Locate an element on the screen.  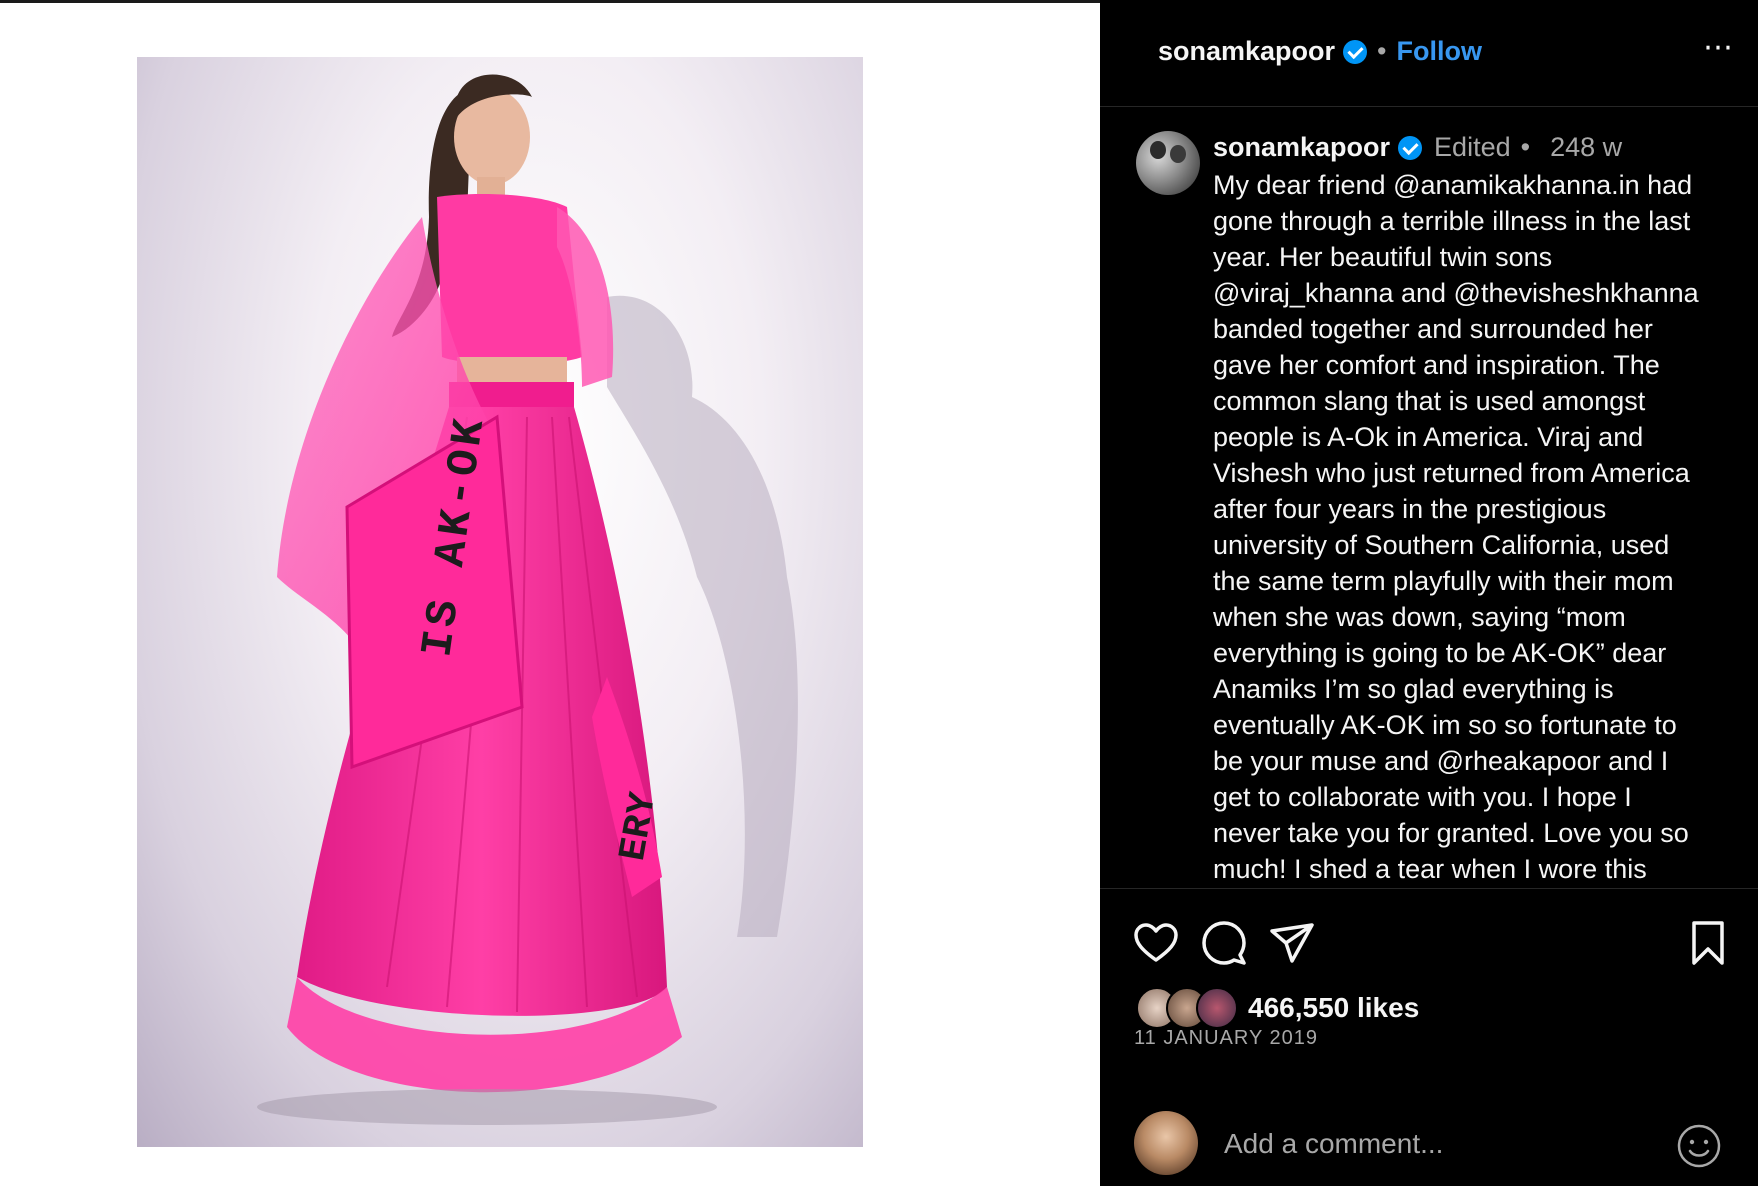
emoji-icon is located at coordinates (1699, 1146).